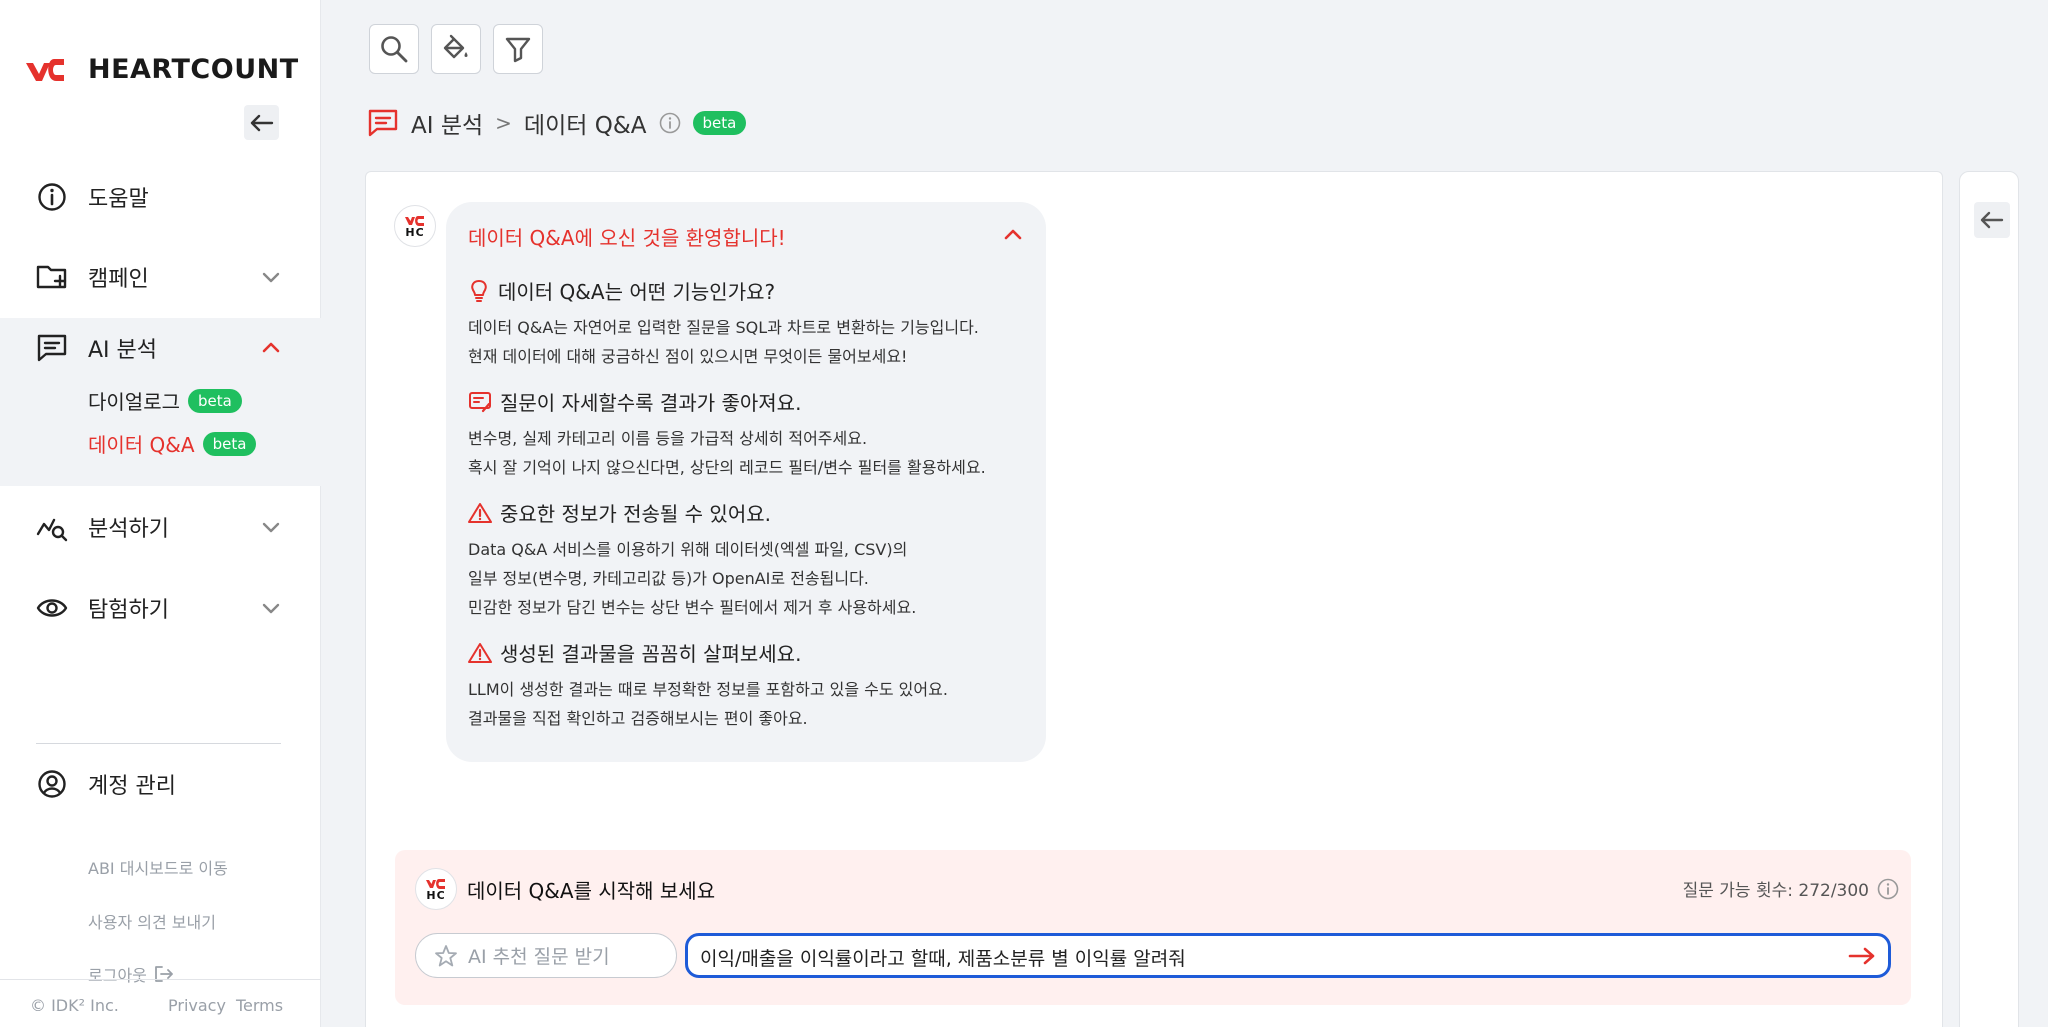  I want to click on nav-ai-group: AI 분석 다이얼로그 beta 데이터 Q&A beta, so click(160, 402).